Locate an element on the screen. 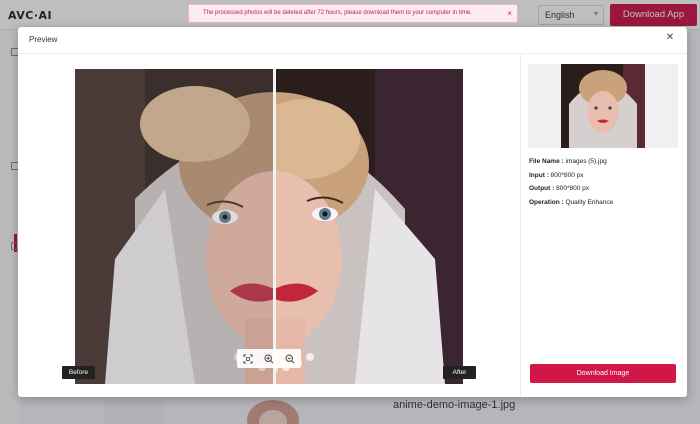 Image resolution: width=700 pixels, height=424 pixels. close-icon: × is located at coordinates (509, 13).